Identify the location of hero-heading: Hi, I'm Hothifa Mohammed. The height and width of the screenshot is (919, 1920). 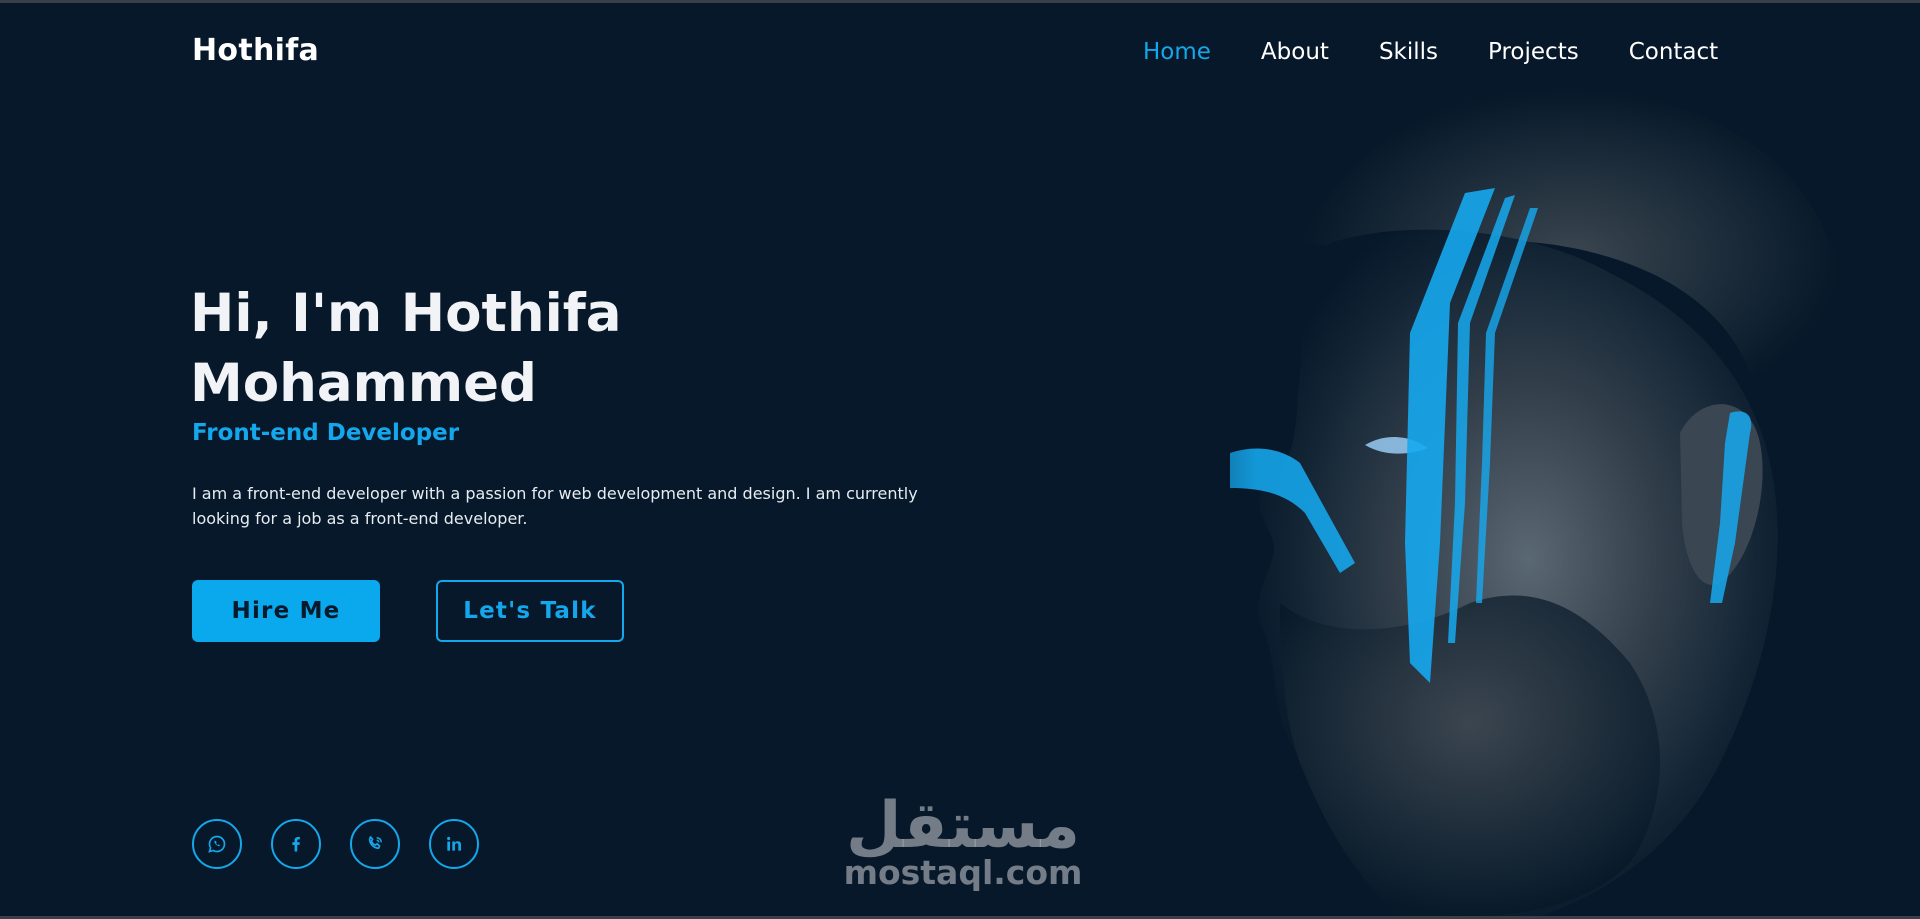
(450, 349).